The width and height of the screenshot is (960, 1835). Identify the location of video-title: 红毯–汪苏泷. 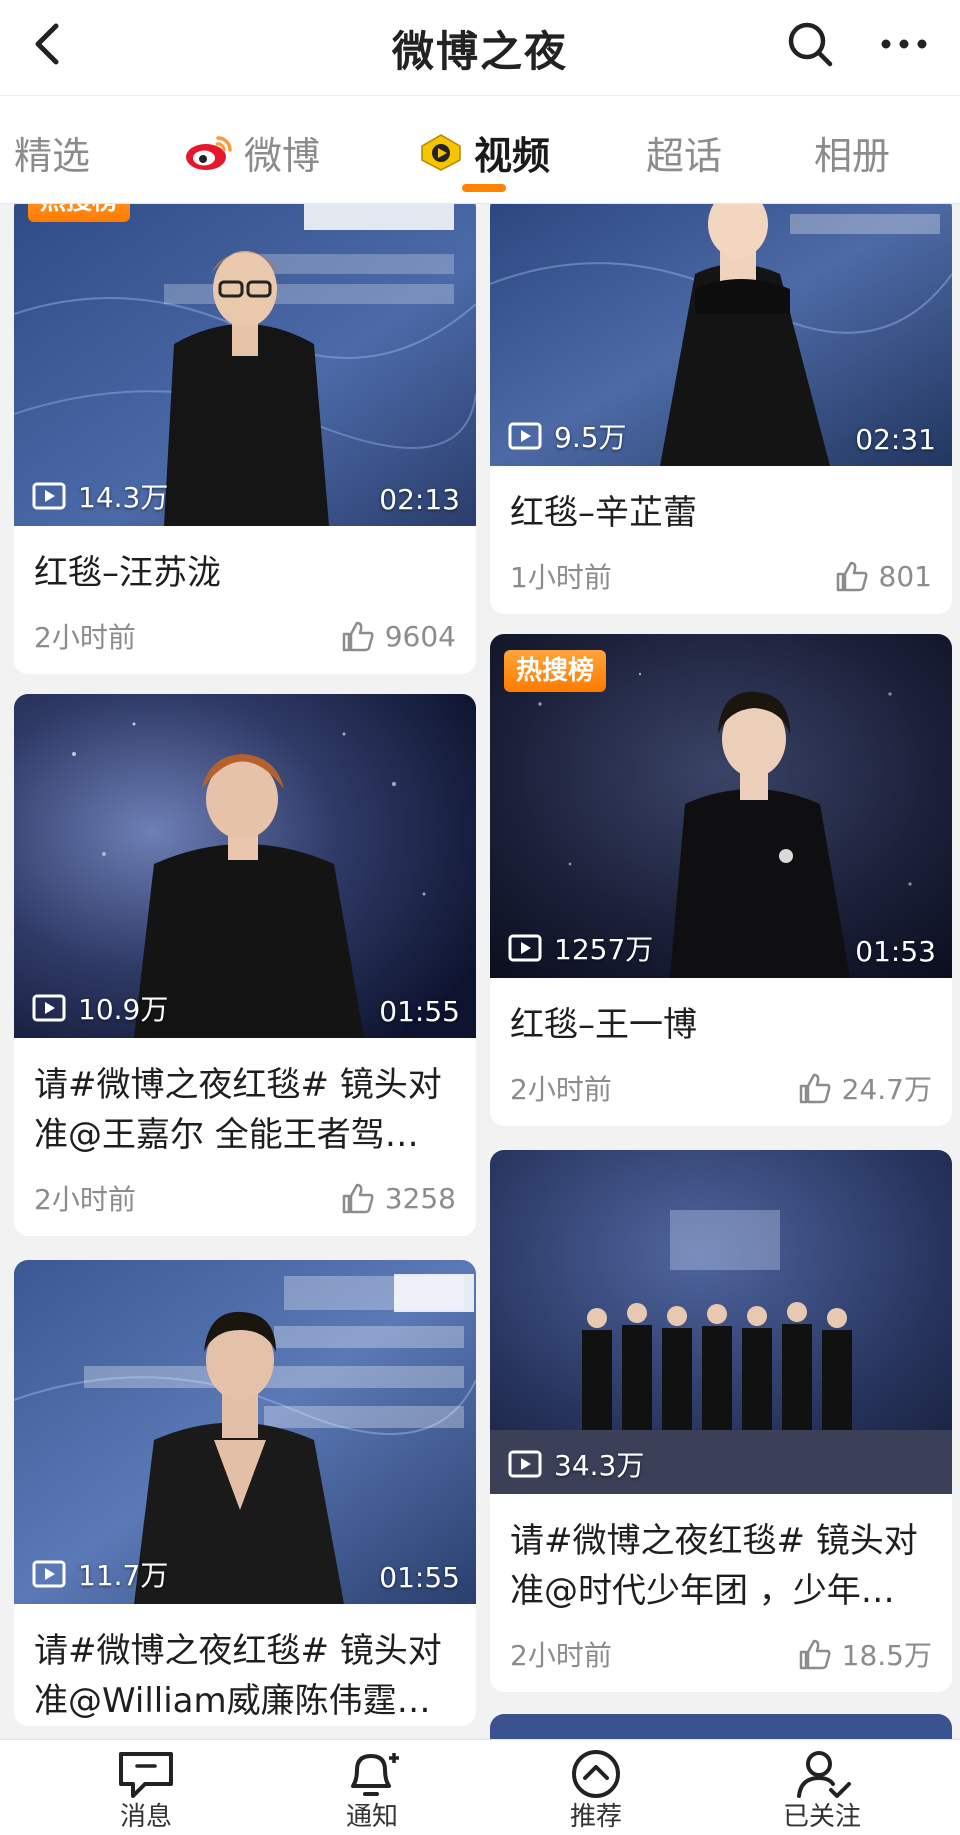
(245, 562).